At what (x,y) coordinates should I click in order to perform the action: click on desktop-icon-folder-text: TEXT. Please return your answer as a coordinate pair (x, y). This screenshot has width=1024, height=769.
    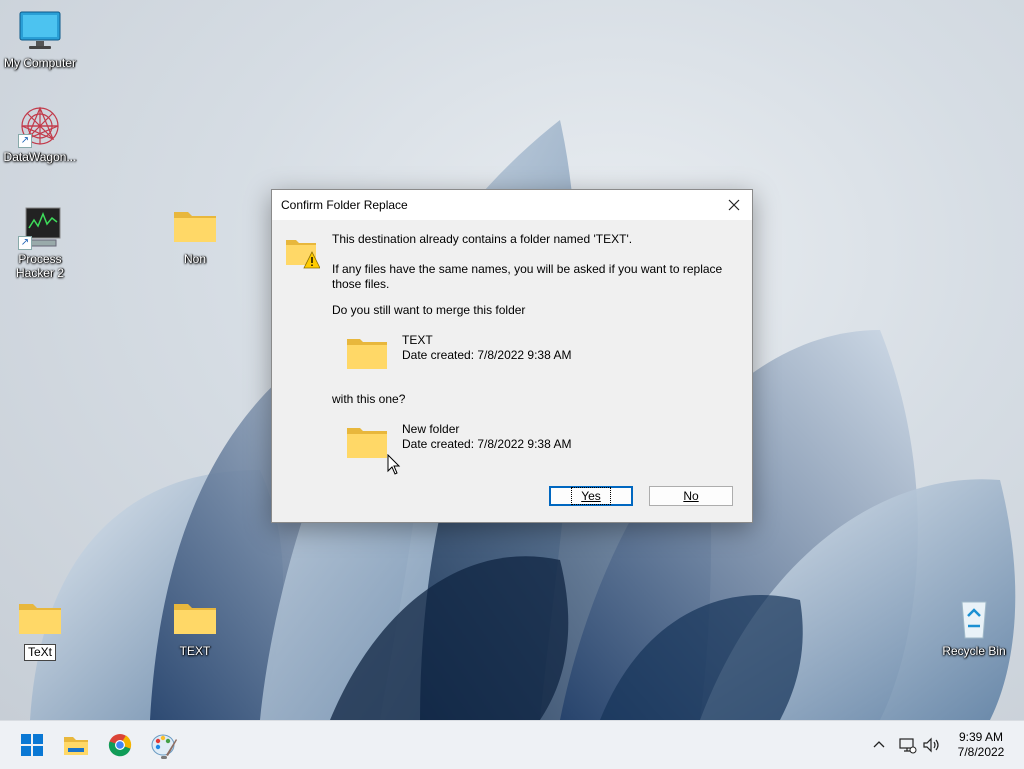
    Looking at the image, I should click on (195, 628).